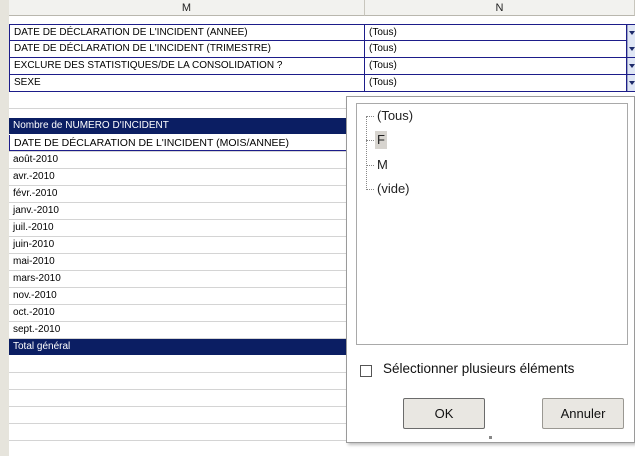 This screenshot has height=456, width=635. Describe the element at coordinates (4, 228) in the screenshot. I see `row-header-strip` at that location.